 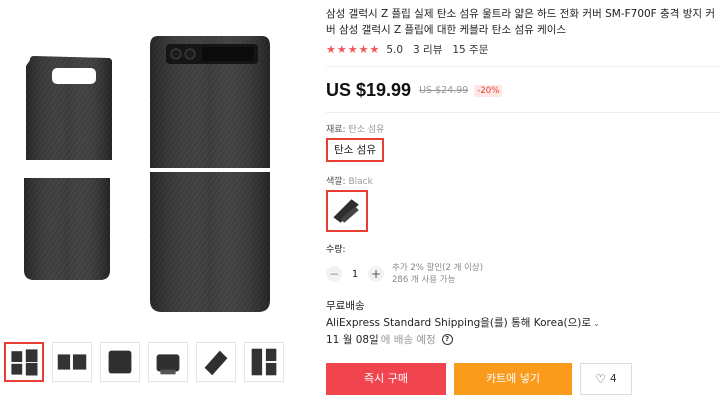 I want to click on quantity-note: 추가 2% 할인(2 개 이상) 286 개 사용 가능, so click(x=437, y=274).